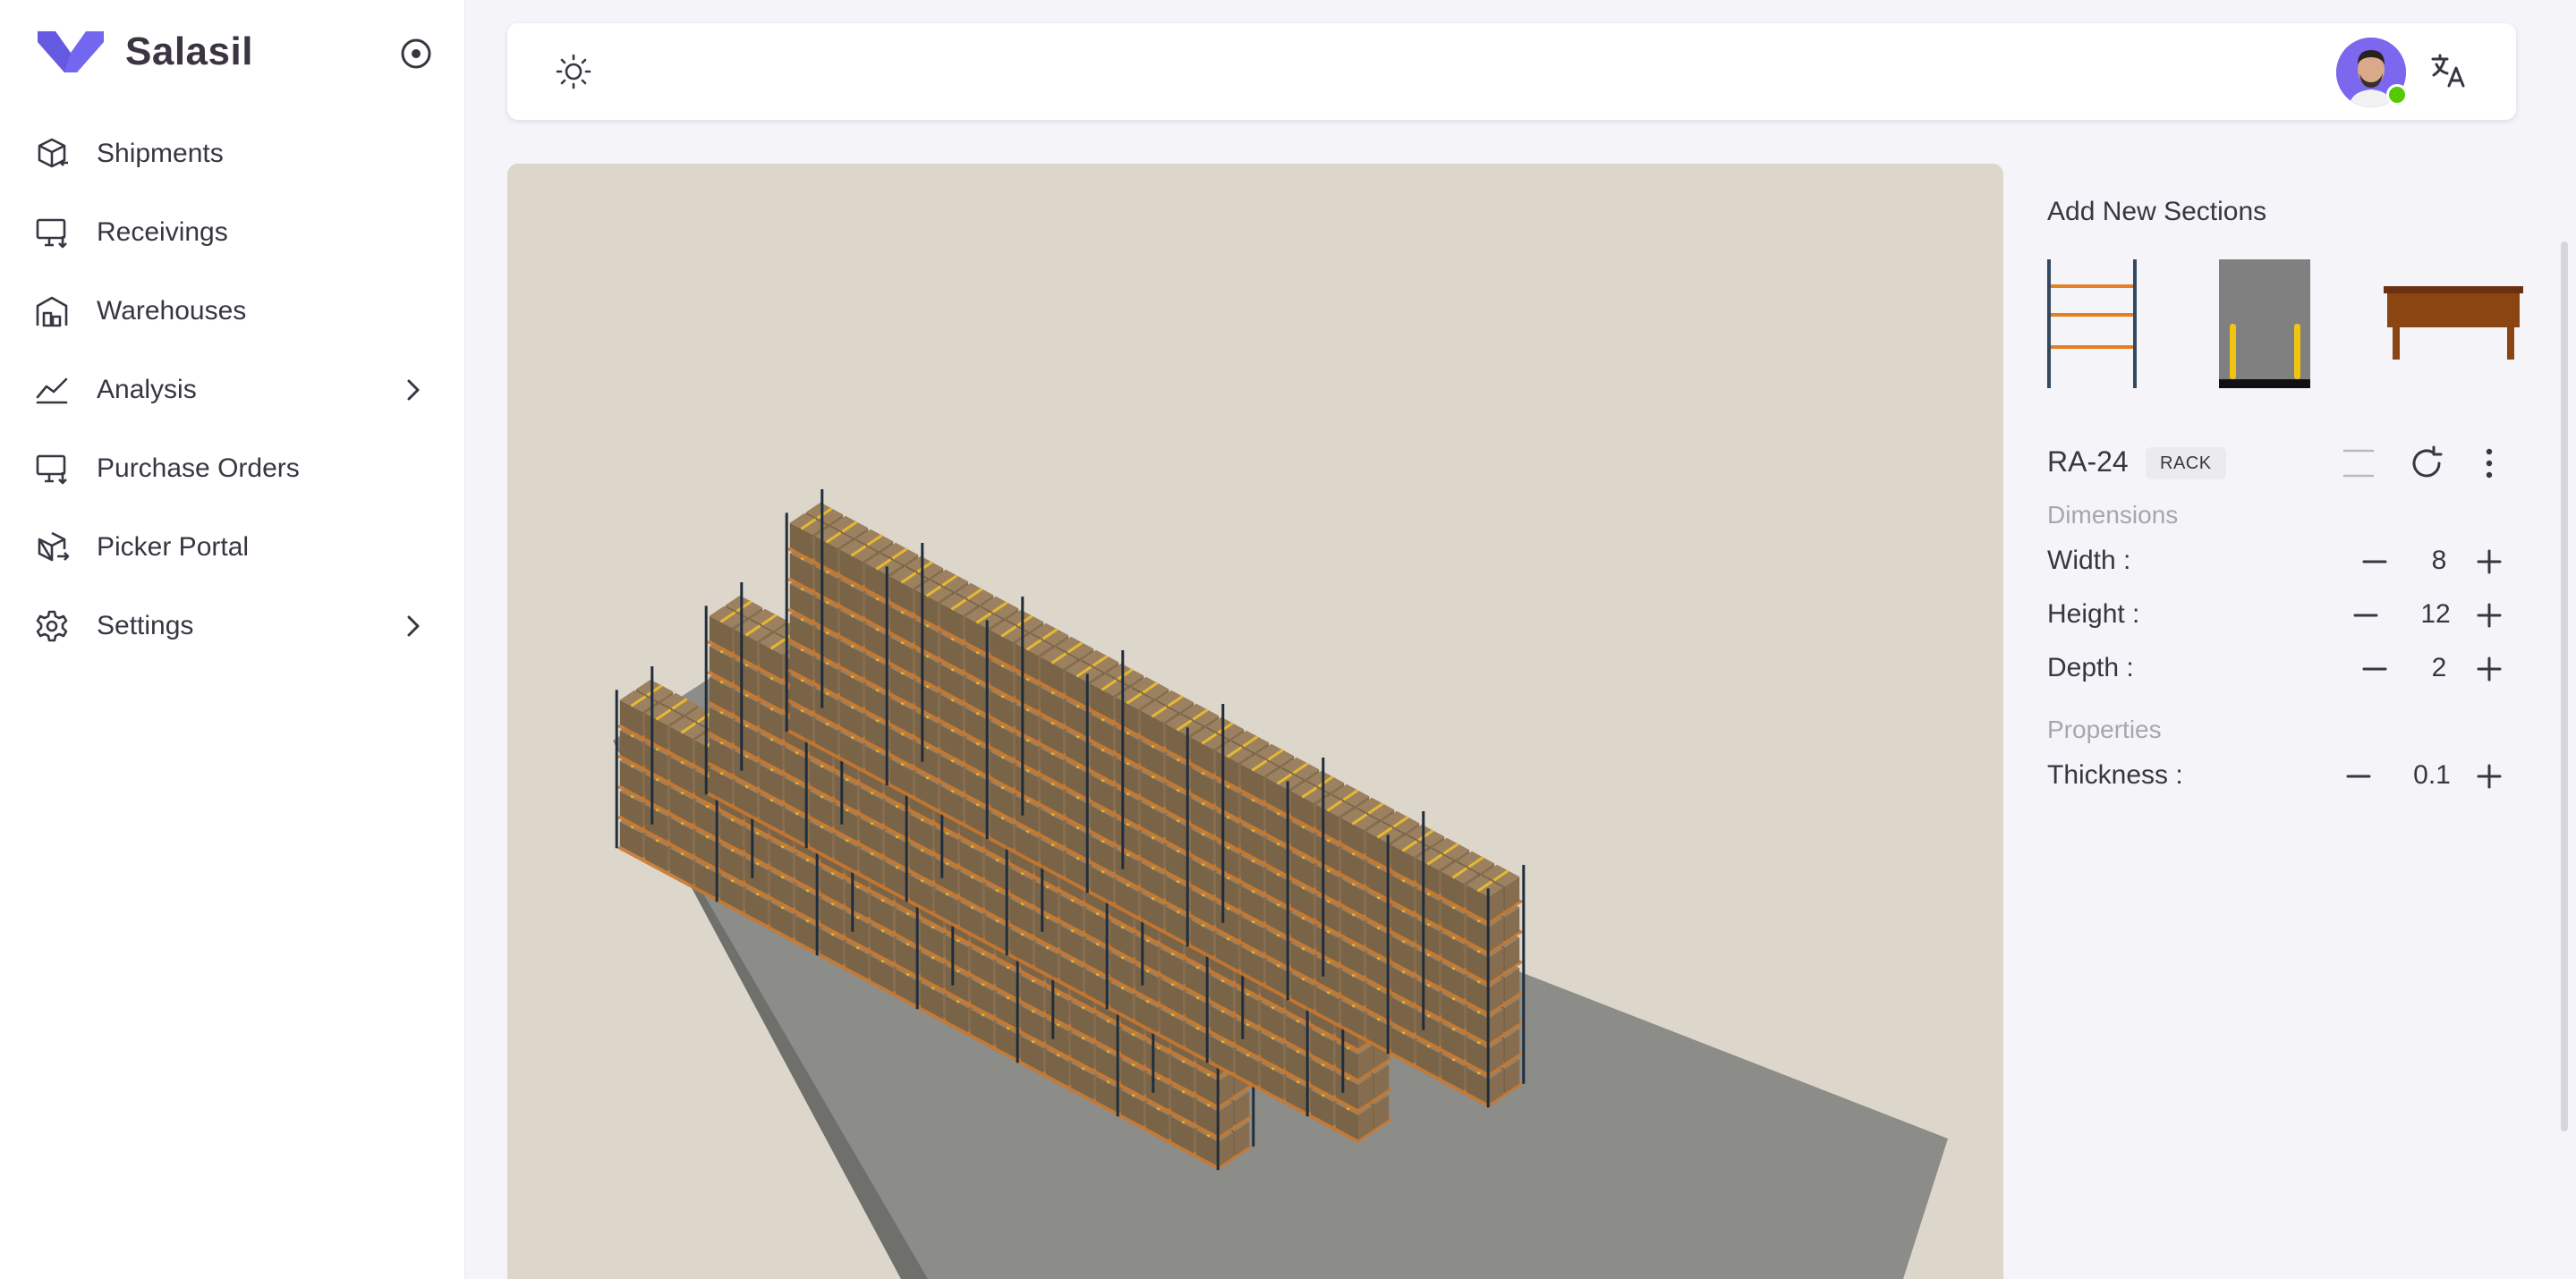 The height and width of the screenshot is (1279, 2576). I want to click on brand: Salasil, so click(145, 52).